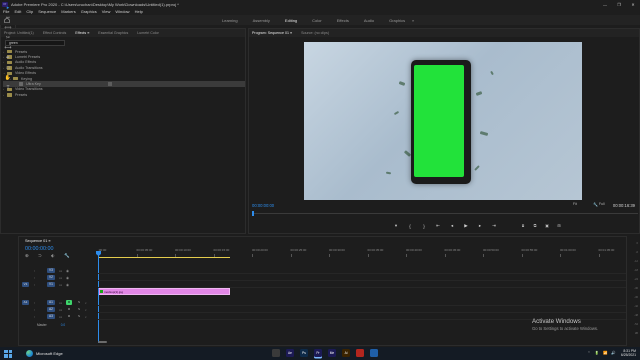 The height and width of the screenshot is (360, 640). I want to click on tab-essential-graphics: Essential Graphics, so click(113, 33).